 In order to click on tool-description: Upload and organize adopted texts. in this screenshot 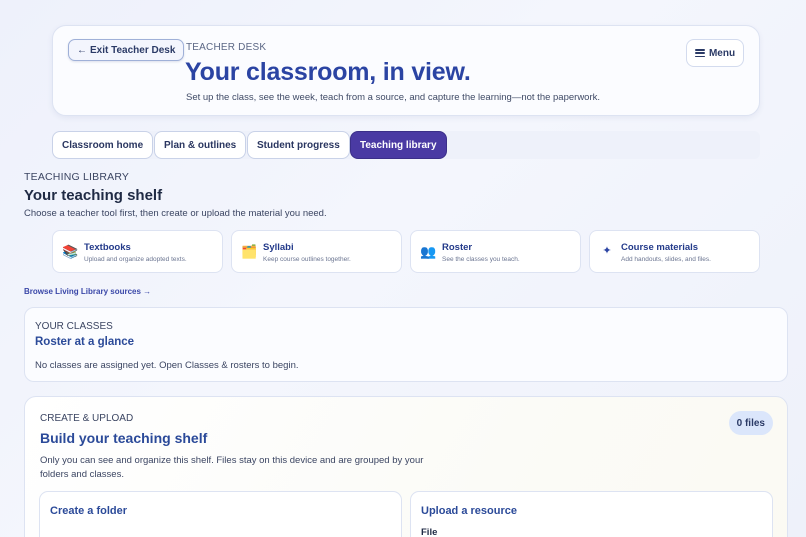, I will do `click(135, 259)`.